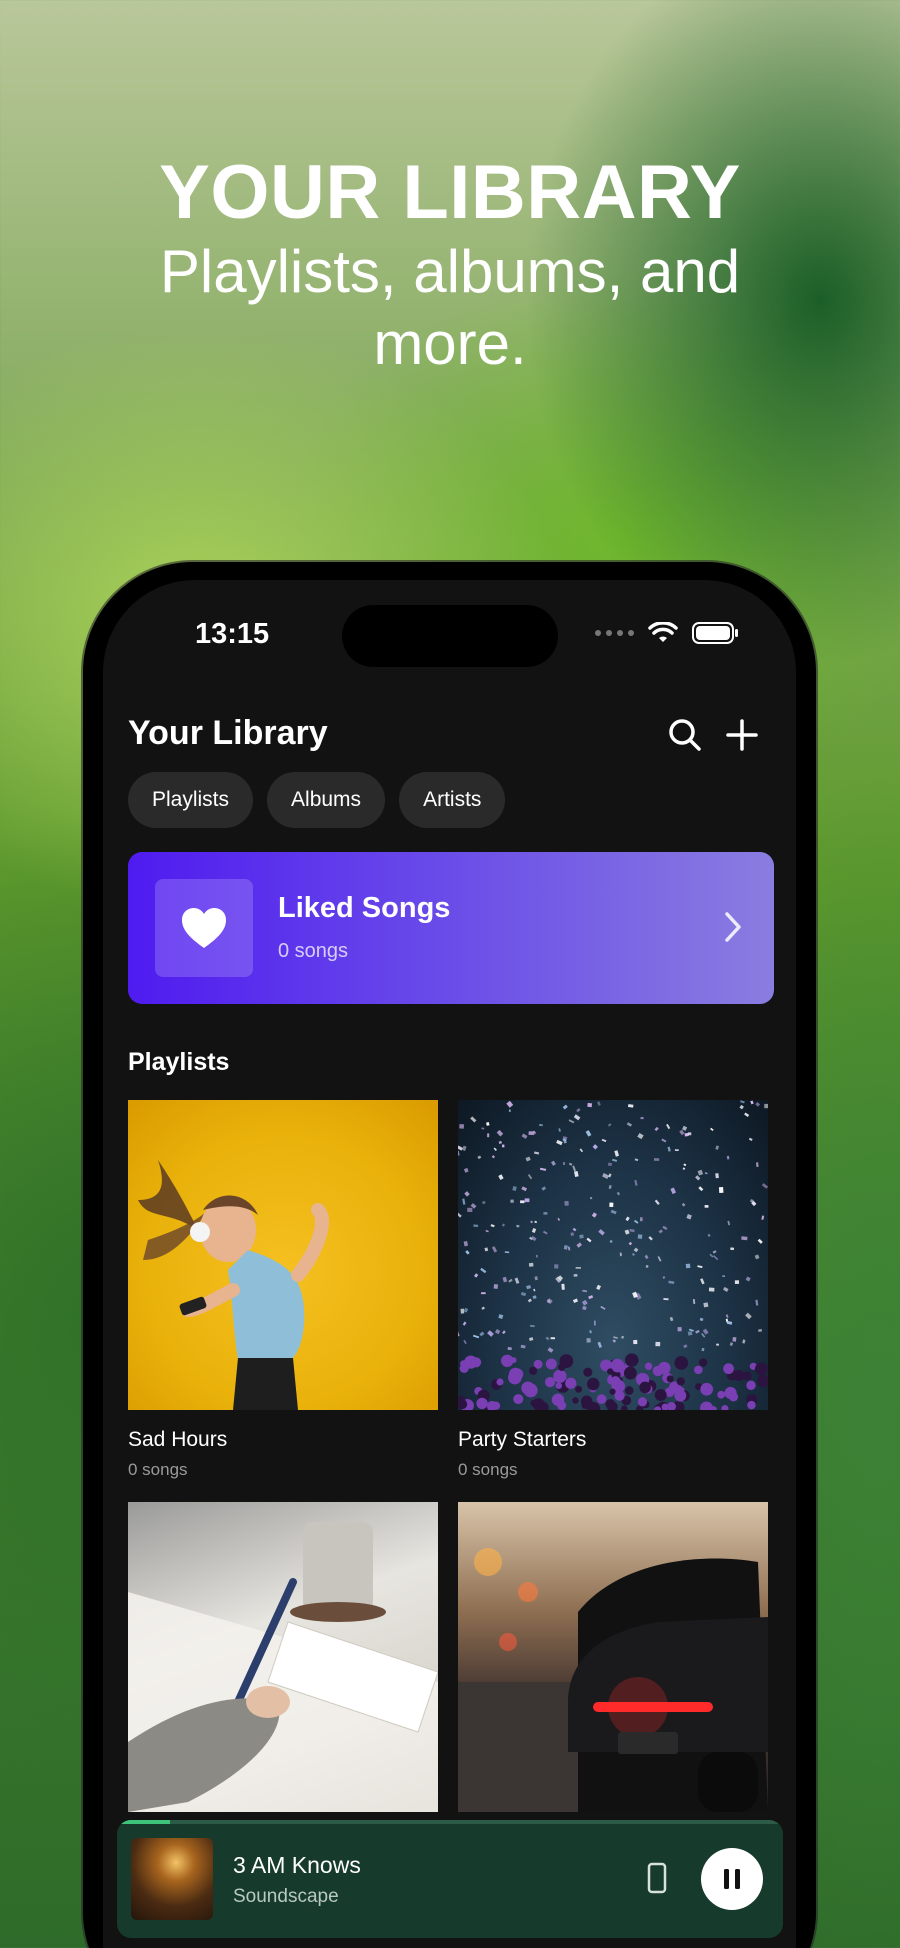  Describe the element at coordinates (522, 1439) in the screenshot. I see `playlist-title: Party Starters` at that location.